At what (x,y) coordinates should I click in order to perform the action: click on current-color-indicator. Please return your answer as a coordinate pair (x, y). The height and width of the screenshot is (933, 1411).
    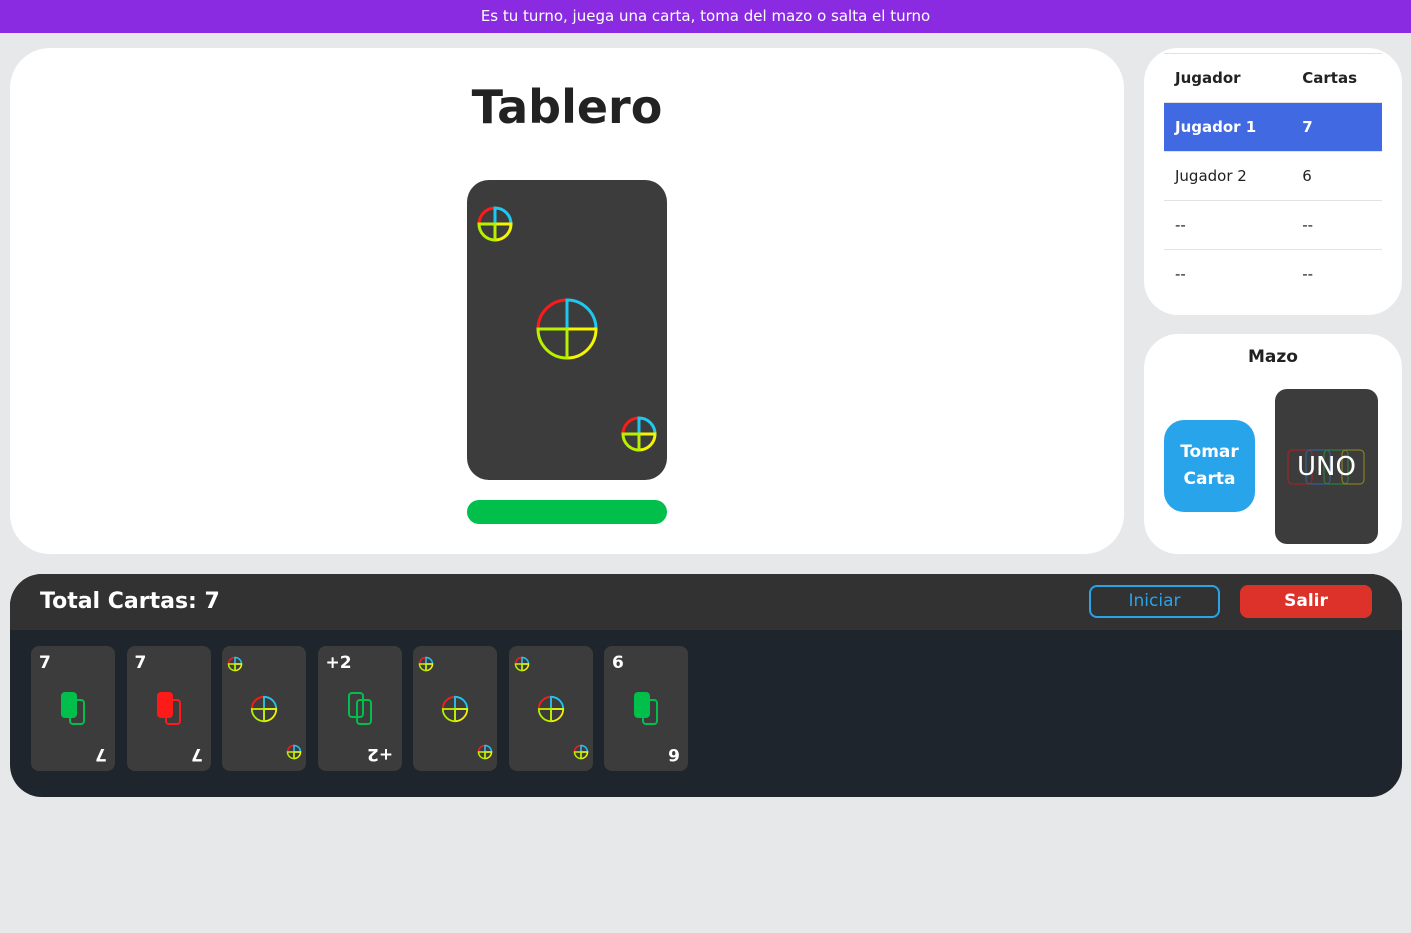
    Looking at the image, I should click on (567, 512).